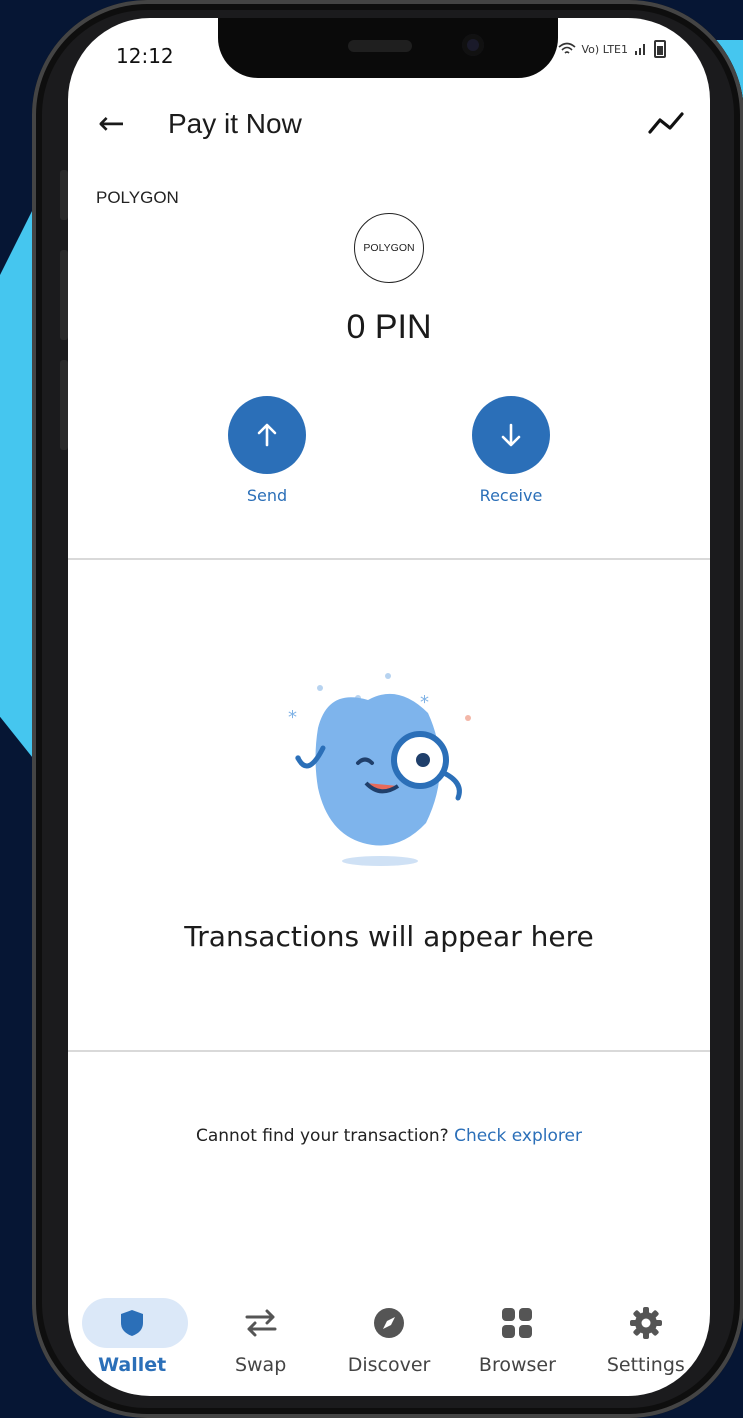 Image resolution: width=743 pixels, height=1418 pixels. I want to click on receive-action: Receive, so click(511, 450).